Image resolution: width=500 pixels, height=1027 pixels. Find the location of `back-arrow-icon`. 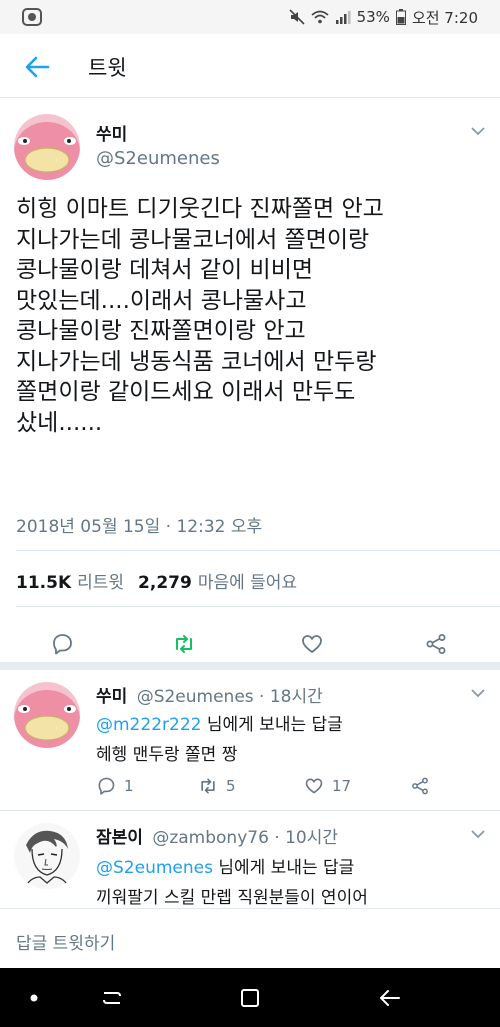

back-arrow-icon is located at coordinates (37, 67).